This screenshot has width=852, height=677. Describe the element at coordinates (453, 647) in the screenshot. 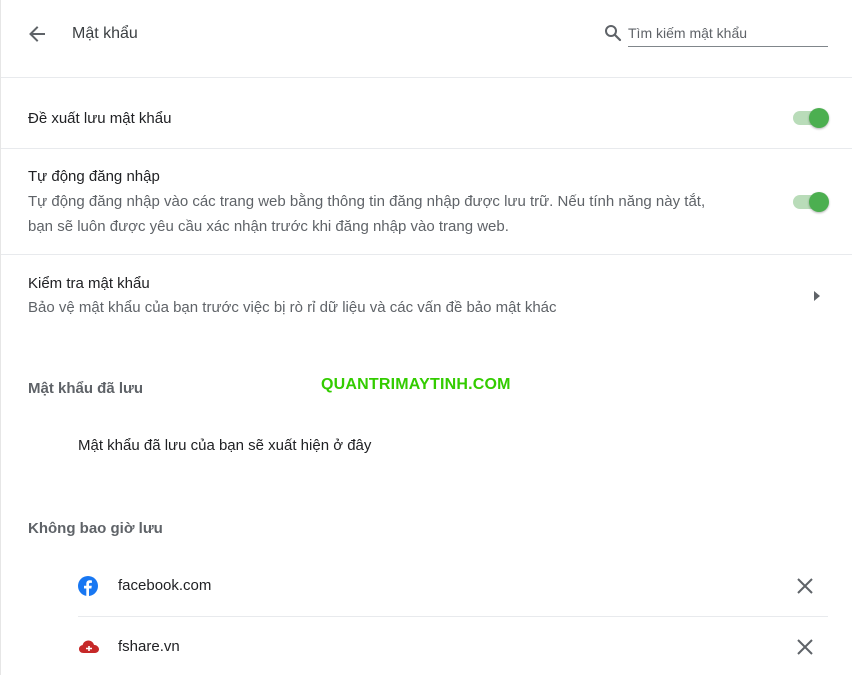

I see `list-item: fshare.vn` at that location.